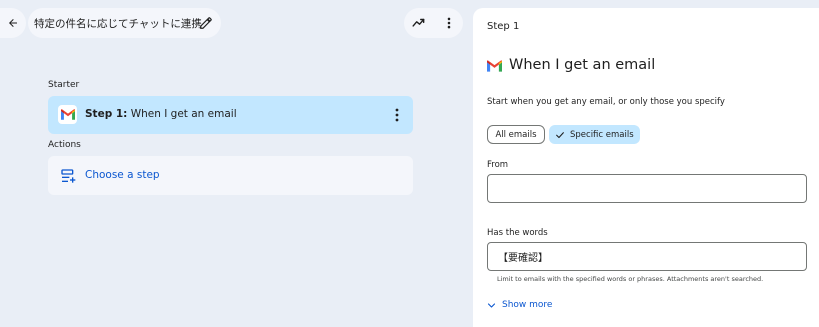 The height and width of the screenshot is (327, 819). What do you see at coordinates (517, 233) in the screenshot?
I see `has-words-label: Has the words` at bounding box center [517, 233].